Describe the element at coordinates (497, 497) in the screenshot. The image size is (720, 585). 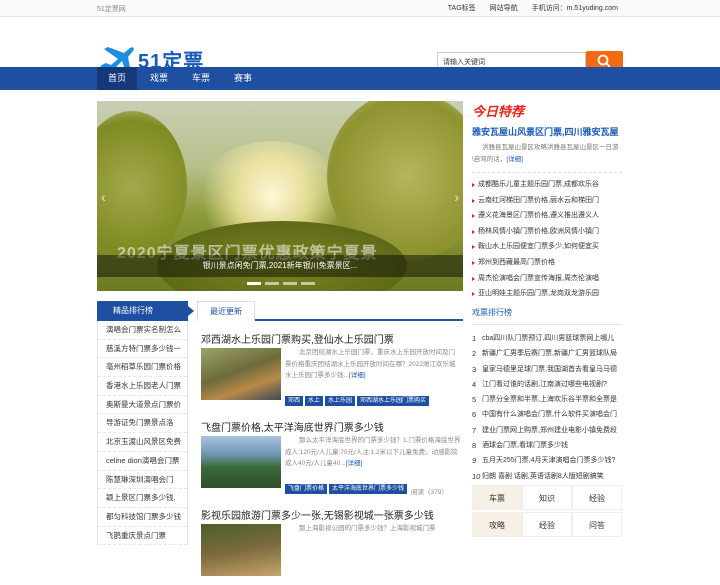
I see `category-item: 车票` at that location.